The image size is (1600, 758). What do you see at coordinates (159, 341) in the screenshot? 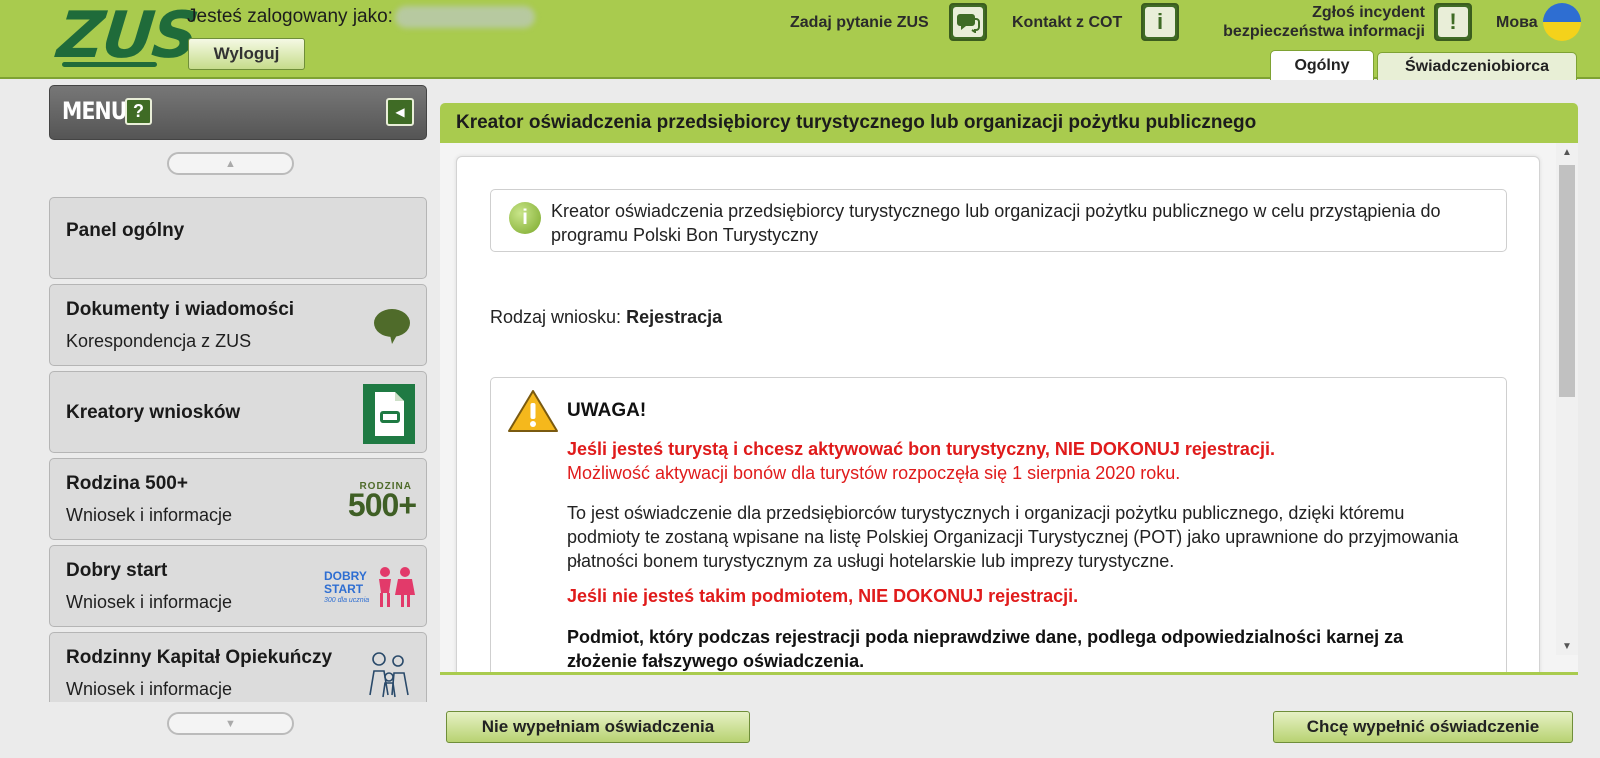
I see `sidebar-item-subtitle: Korespondencja z ZUS` at bounding box center [159, 341].